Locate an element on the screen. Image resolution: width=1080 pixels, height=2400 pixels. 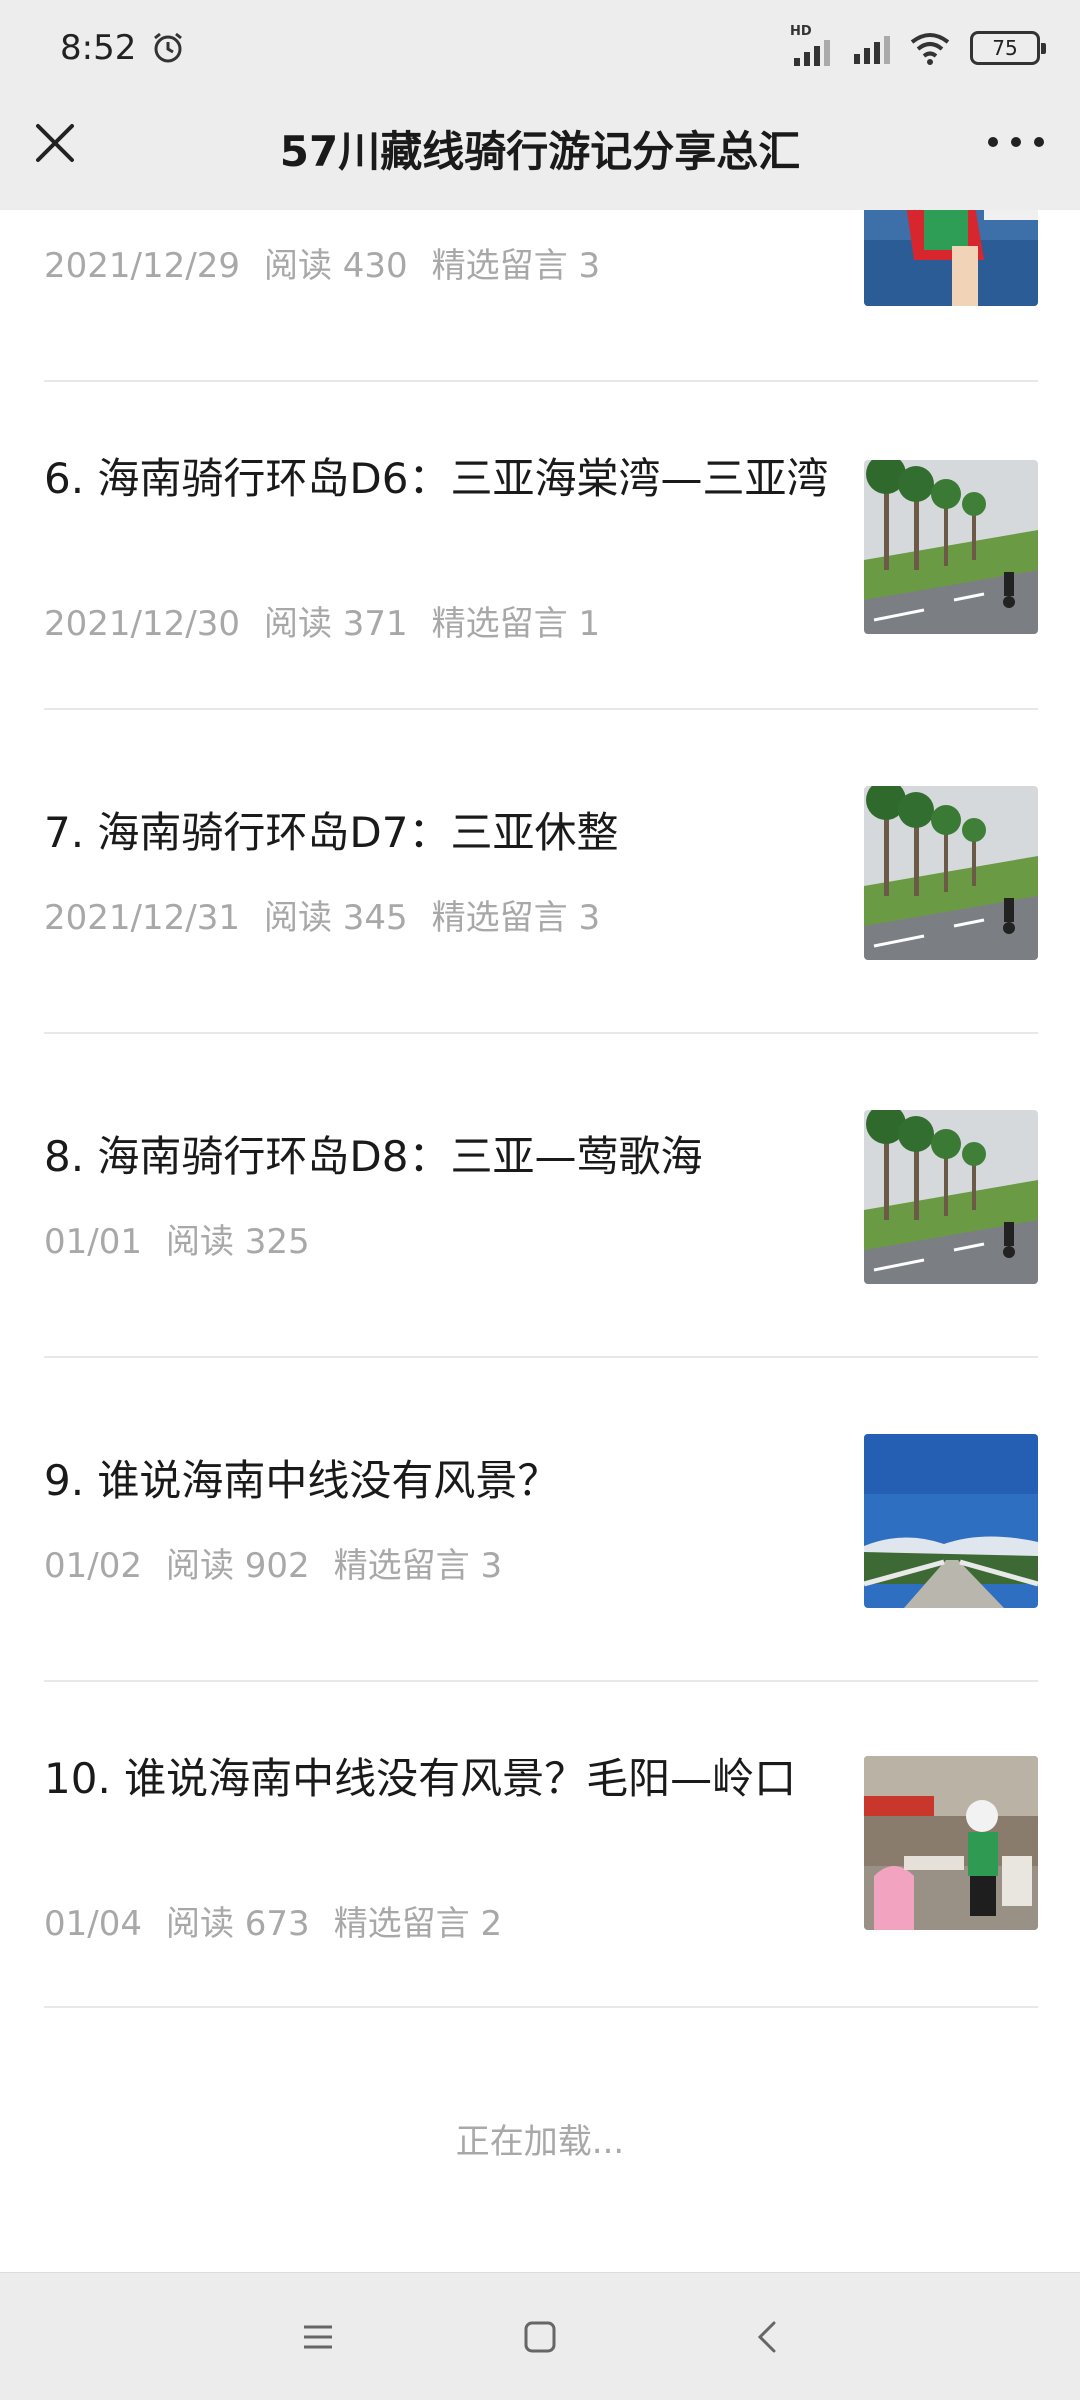
status-icons: HD 75 is located at coordinates (918, 46).